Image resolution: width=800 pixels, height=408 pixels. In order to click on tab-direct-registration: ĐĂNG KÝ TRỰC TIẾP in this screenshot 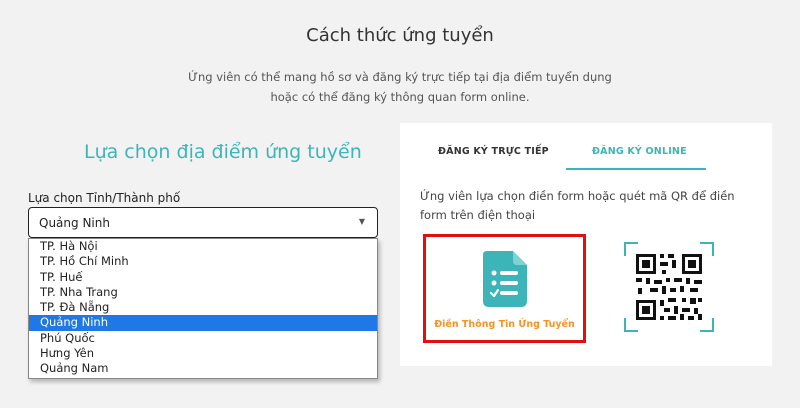, I will do `click(493, 151)`.